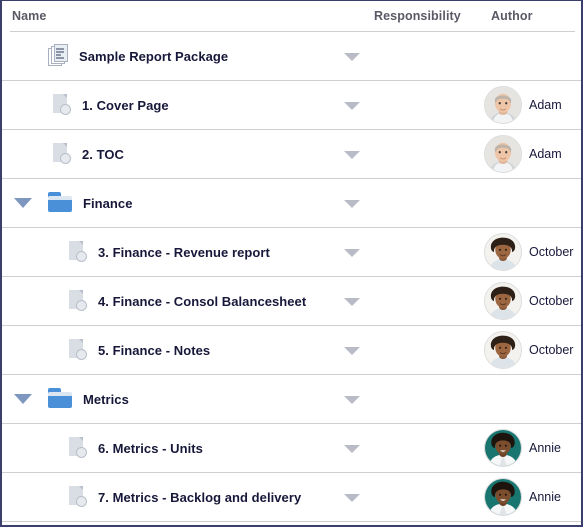 This screenshot has height=527, width=583. Describe the element at coordinates (202, 301) in the screenshot. I see `row-name-label: 4. Finance - Consol Balancesheet` at that location.